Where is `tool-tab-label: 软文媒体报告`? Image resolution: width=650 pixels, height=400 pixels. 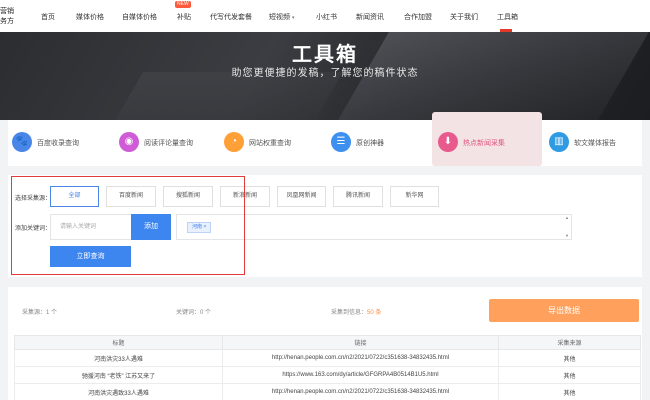 tool-tab-label: 软文媒体报告 is located at coordinates (595, 143).